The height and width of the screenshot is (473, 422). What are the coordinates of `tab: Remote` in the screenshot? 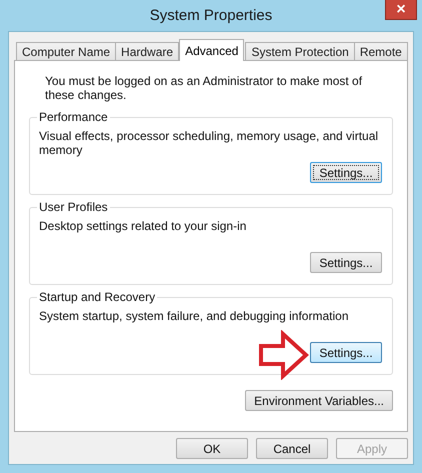 It's located at (381, 51).